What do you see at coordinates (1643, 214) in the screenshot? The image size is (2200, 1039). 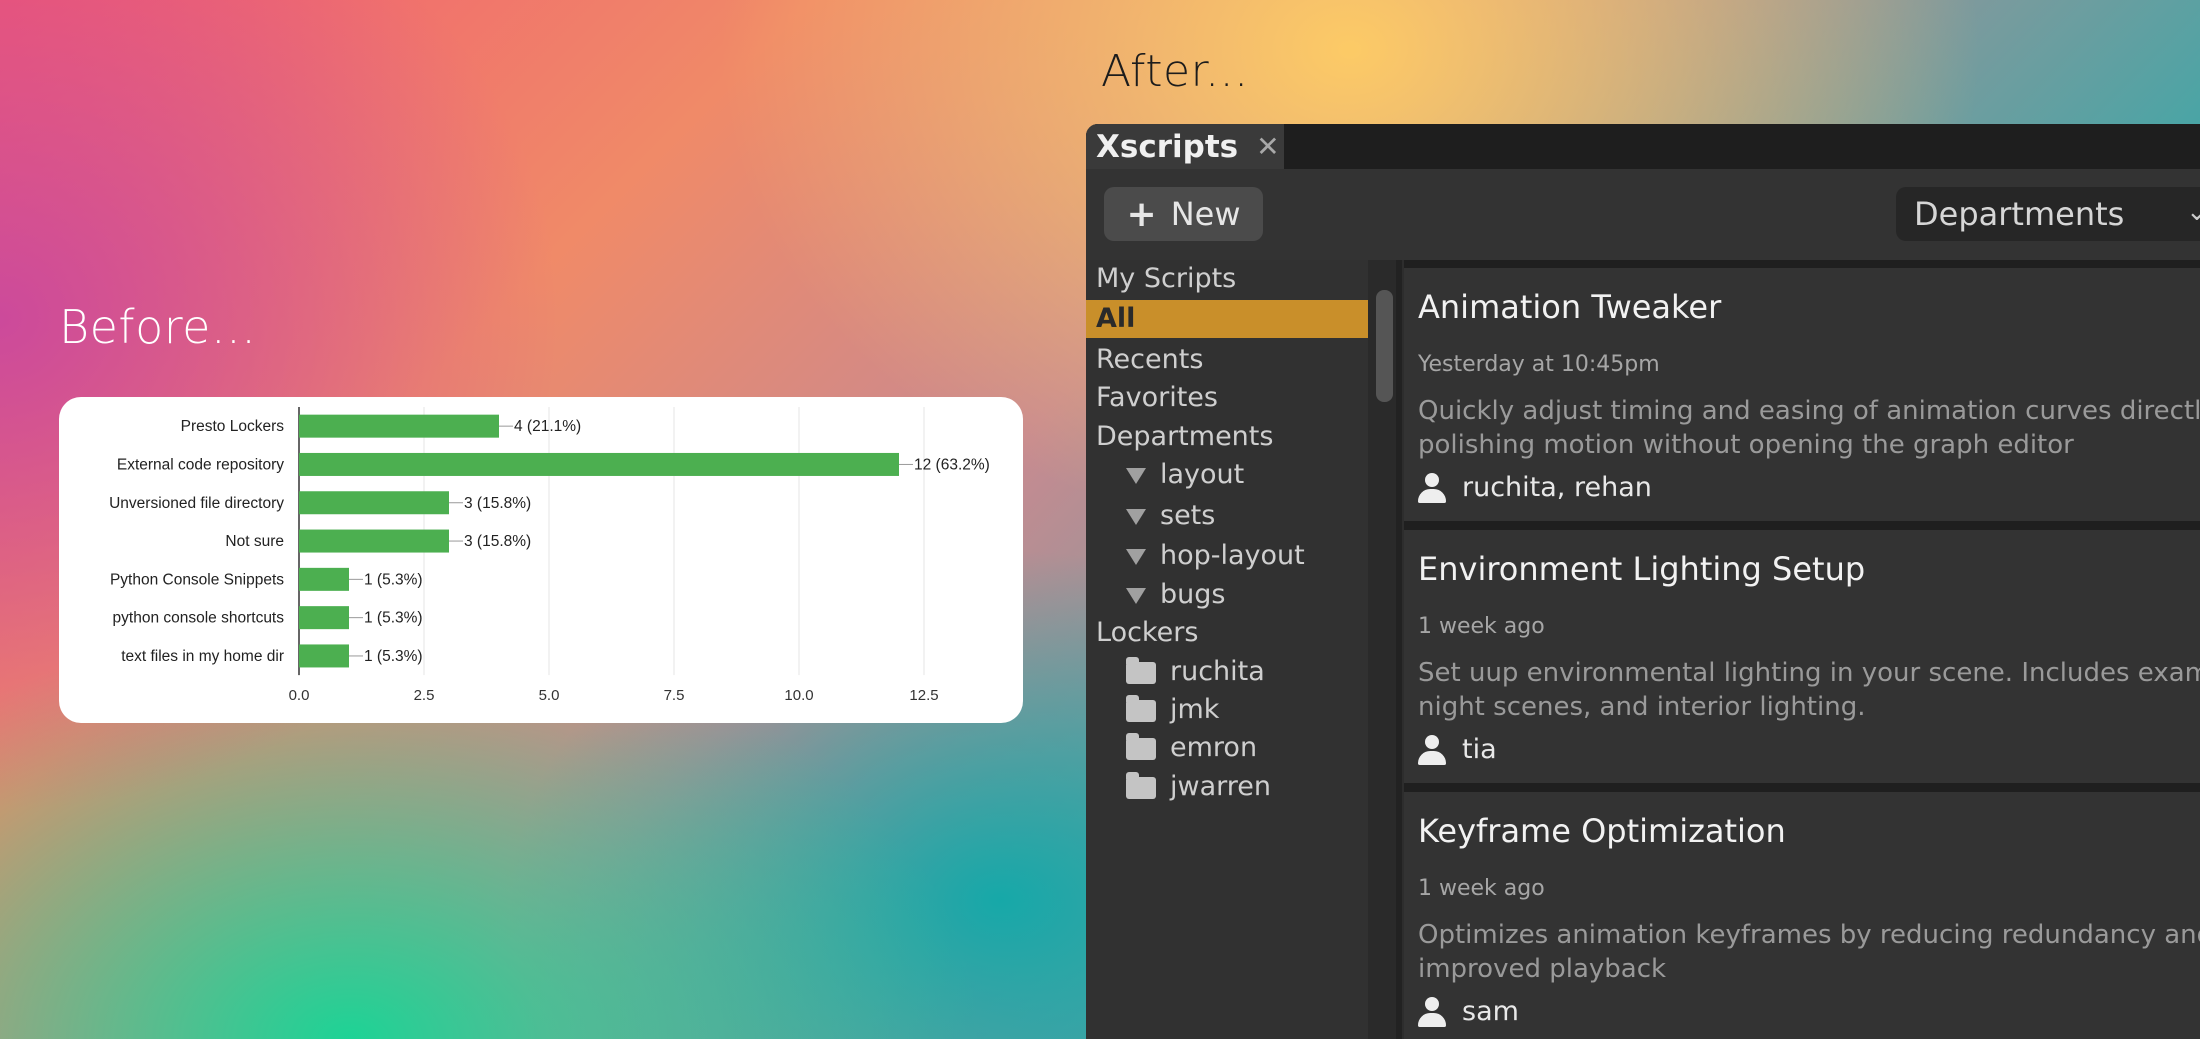 I see `toolbar: + New Departments ⌄` at bounding box center [1643, 214].